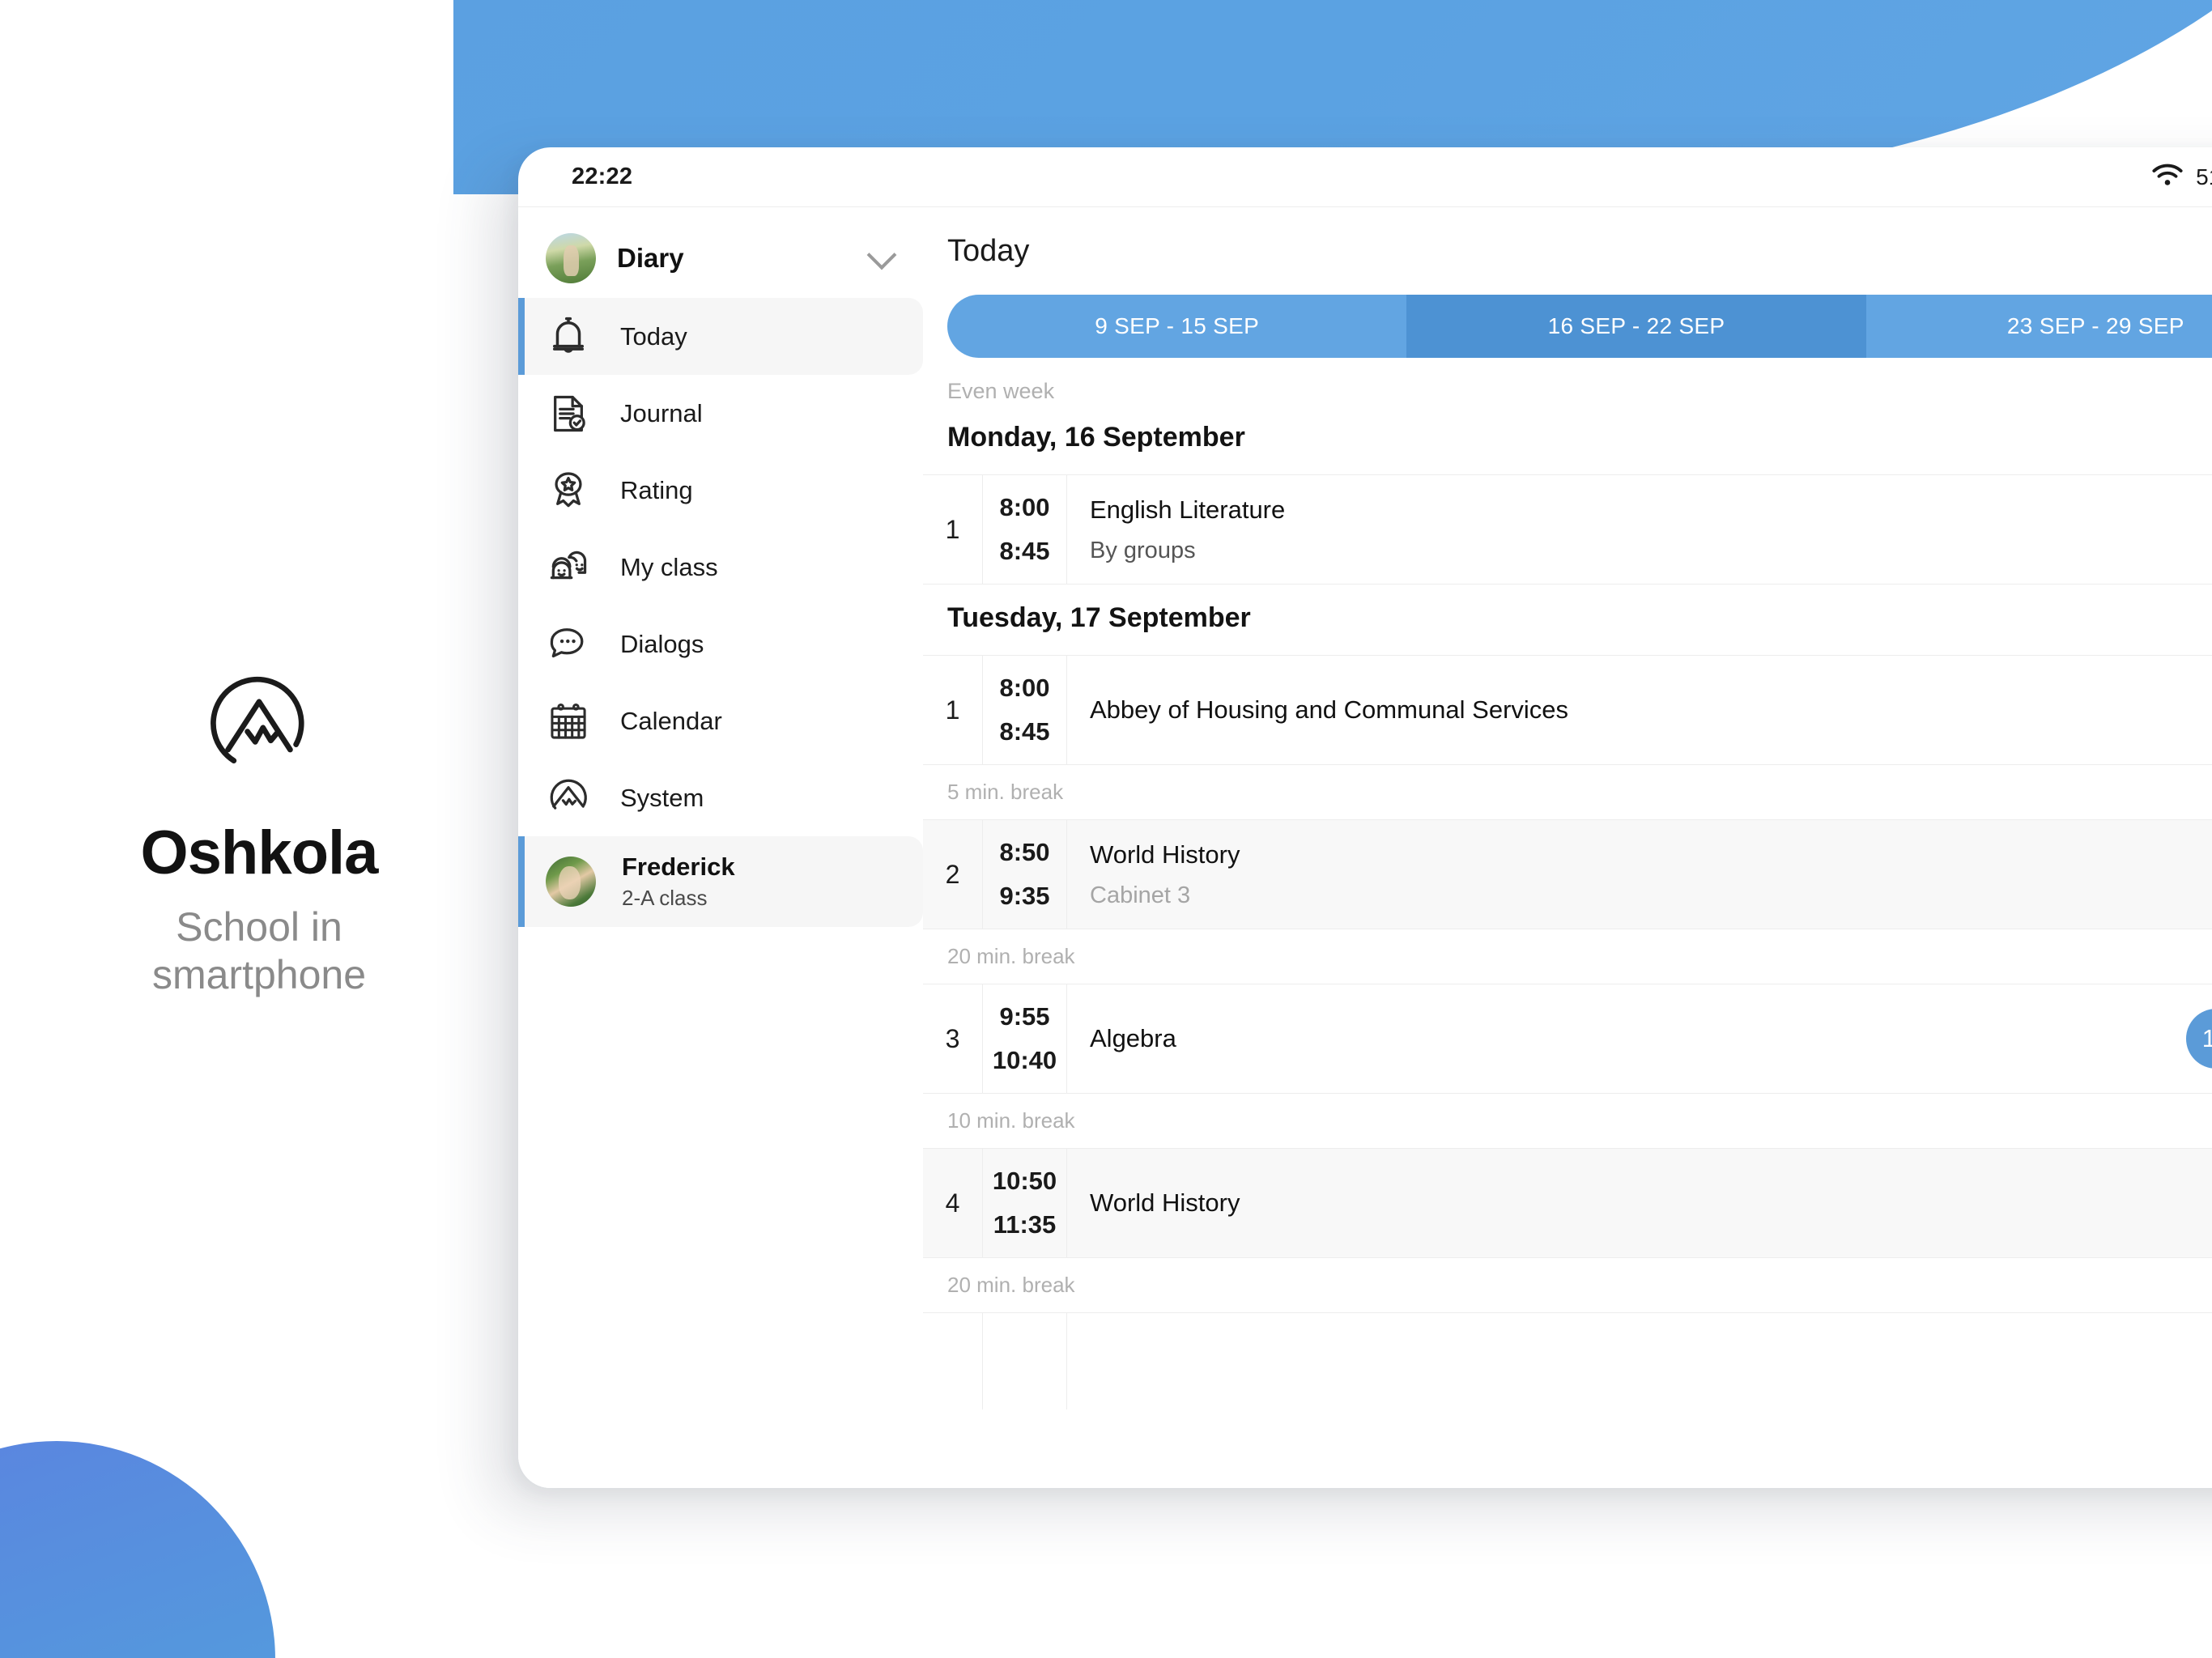 The width and height of the screenshot is (2212, 1658). Describe the element at coordinates (569, 798) in the screenshot. I see `mountain-icon` at that location.